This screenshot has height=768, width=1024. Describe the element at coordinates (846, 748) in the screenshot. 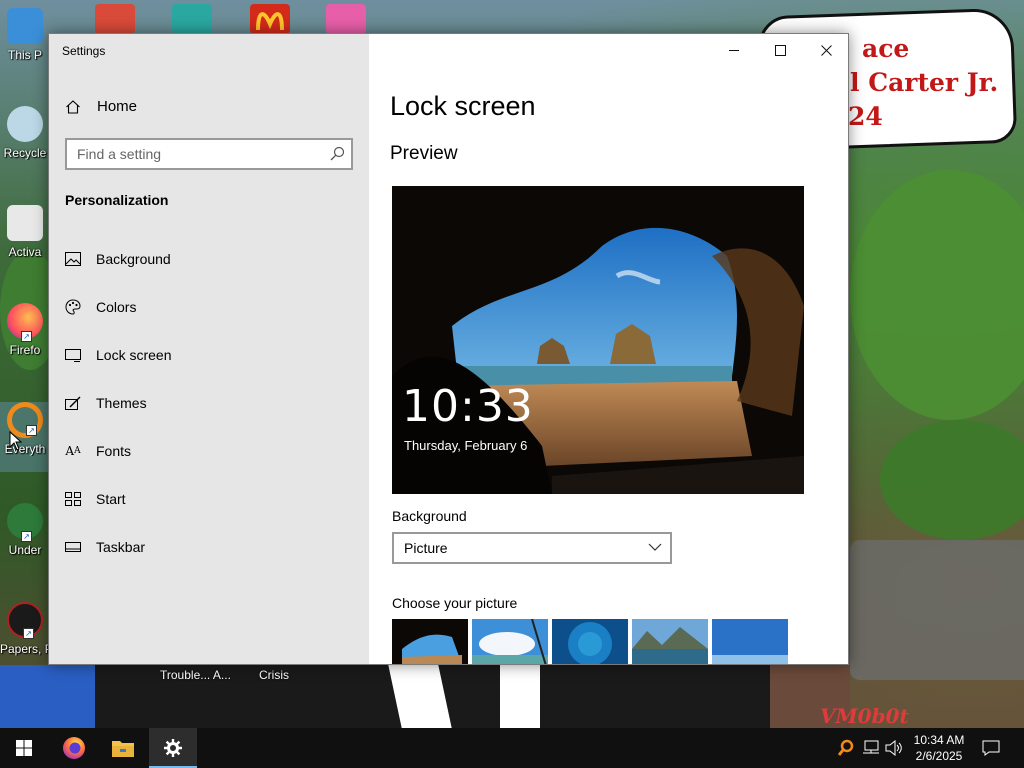

I see `tray-search-everything-icon` at that location.